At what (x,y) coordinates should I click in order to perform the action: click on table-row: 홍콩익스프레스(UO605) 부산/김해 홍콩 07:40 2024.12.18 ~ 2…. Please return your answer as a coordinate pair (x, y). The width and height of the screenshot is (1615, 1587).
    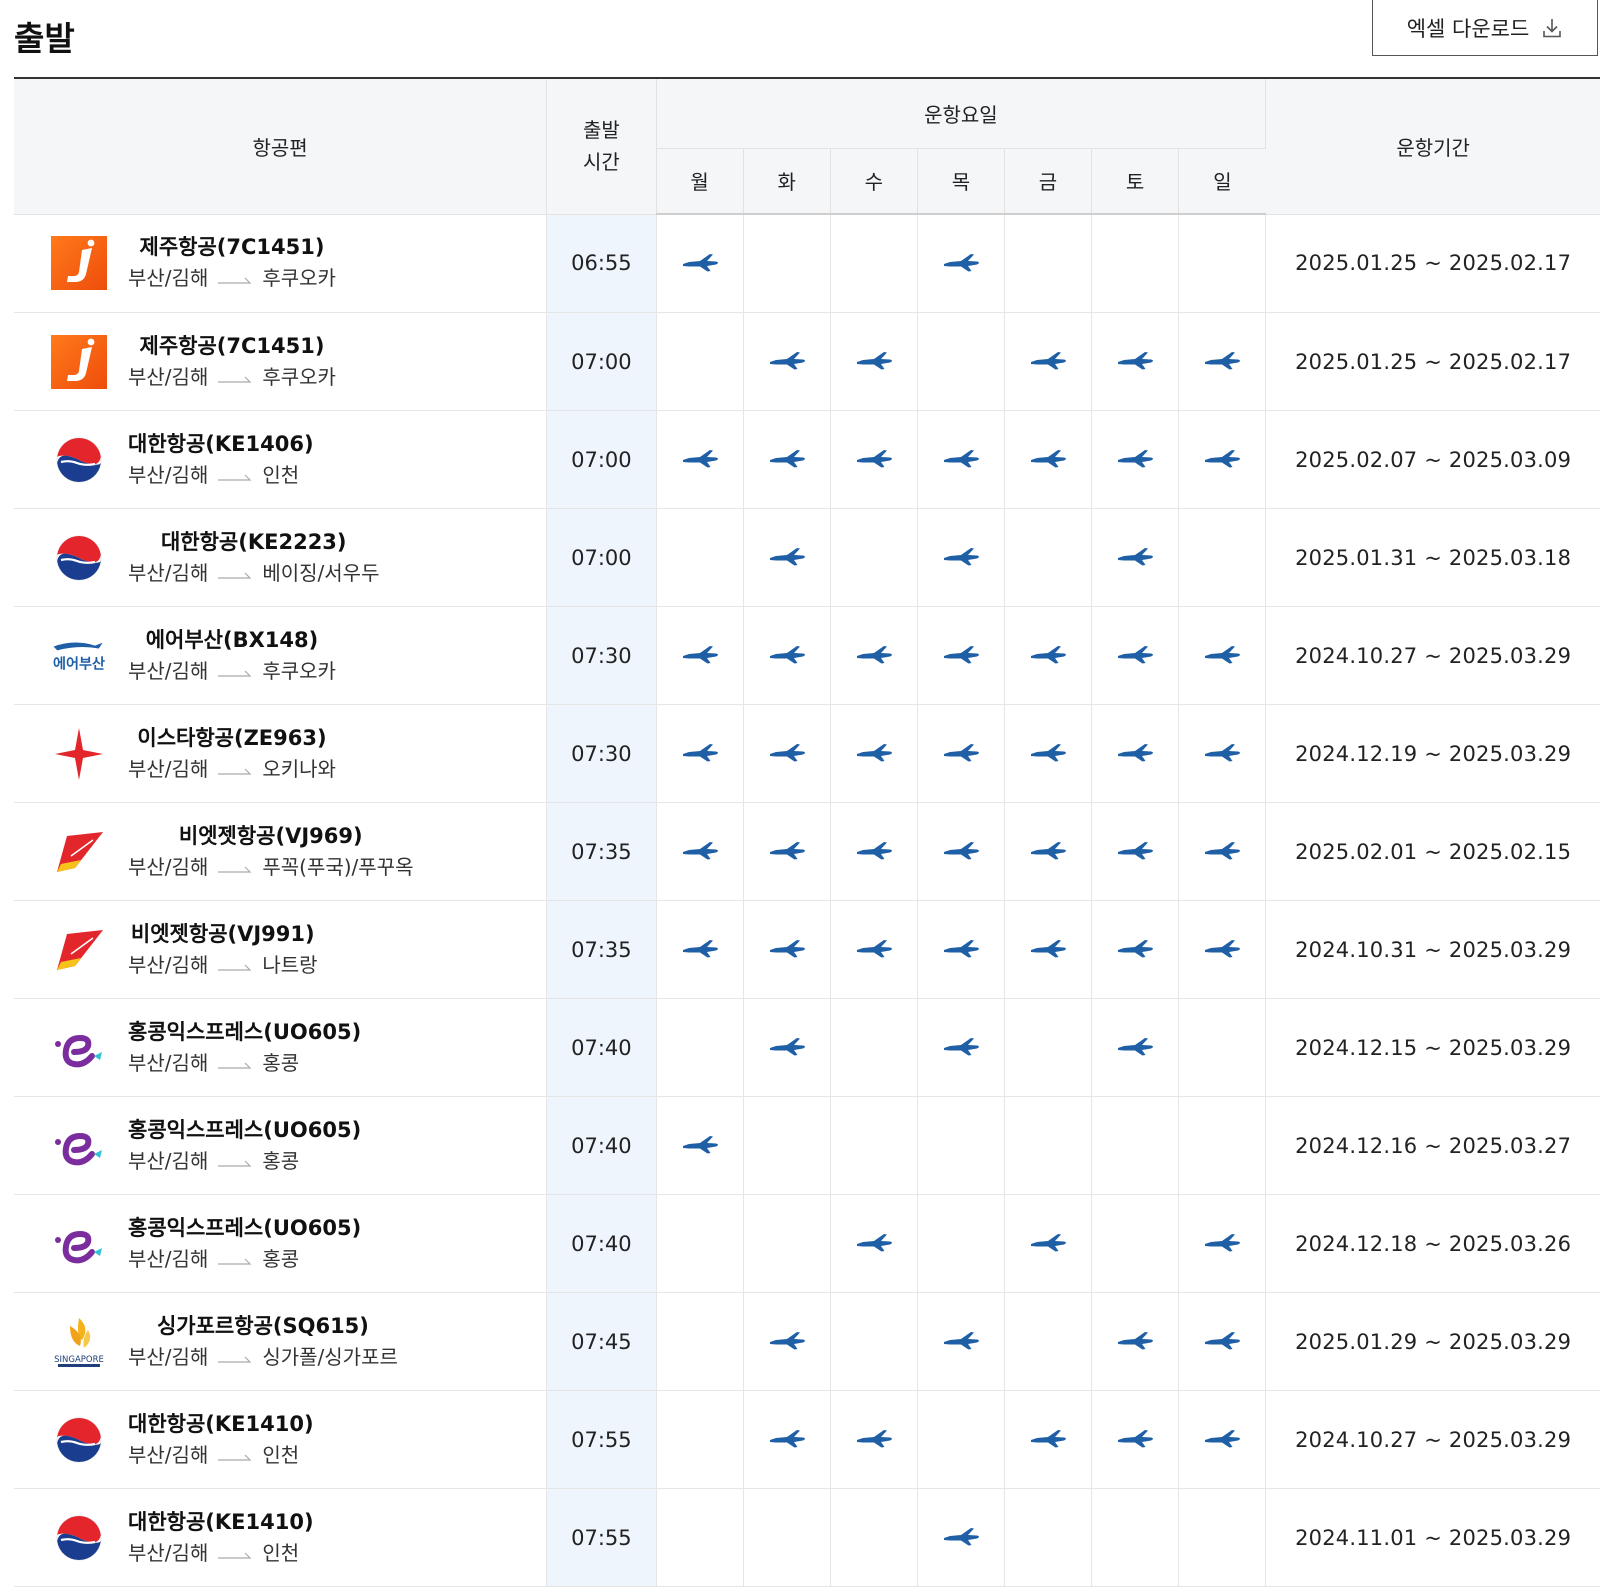
    Looking at the image, I should click on (807, 1243).